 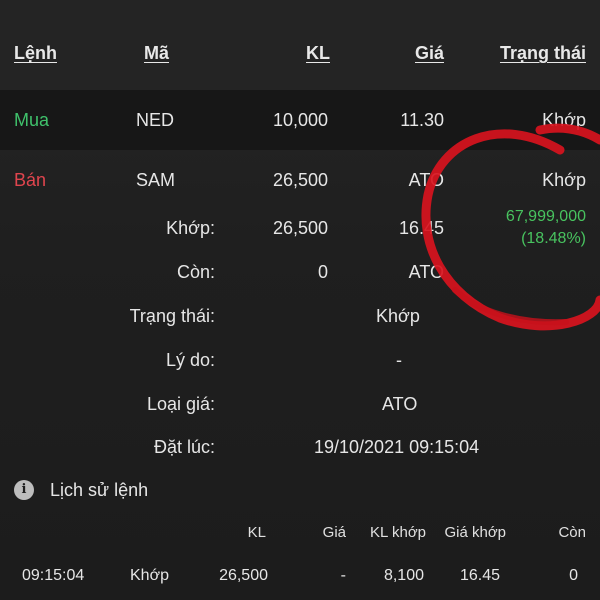 I want to click on order-history-title: Lịch sử lệnh, so click(x=99, y=490).